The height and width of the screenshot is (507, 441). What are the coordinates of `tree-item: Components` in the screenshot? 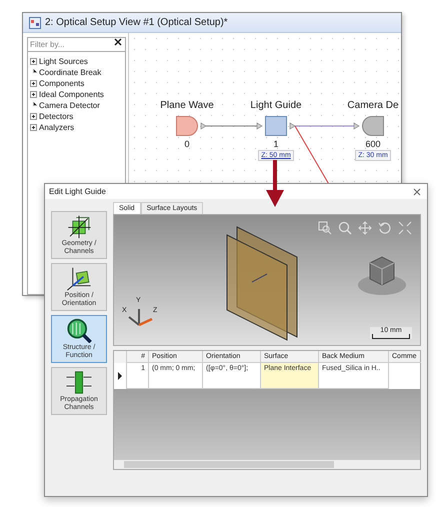 It's located at (61, 83).